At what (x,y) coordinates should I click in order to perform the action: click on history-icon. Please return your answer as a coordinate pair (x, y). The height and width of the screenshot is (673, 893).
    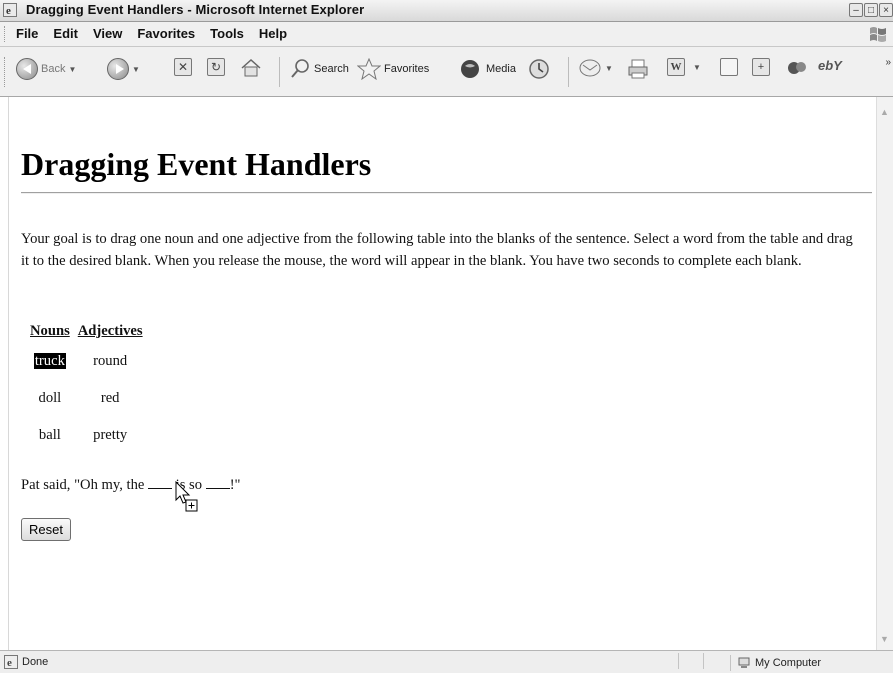
    Looking at the image, I should click on (539, 69).